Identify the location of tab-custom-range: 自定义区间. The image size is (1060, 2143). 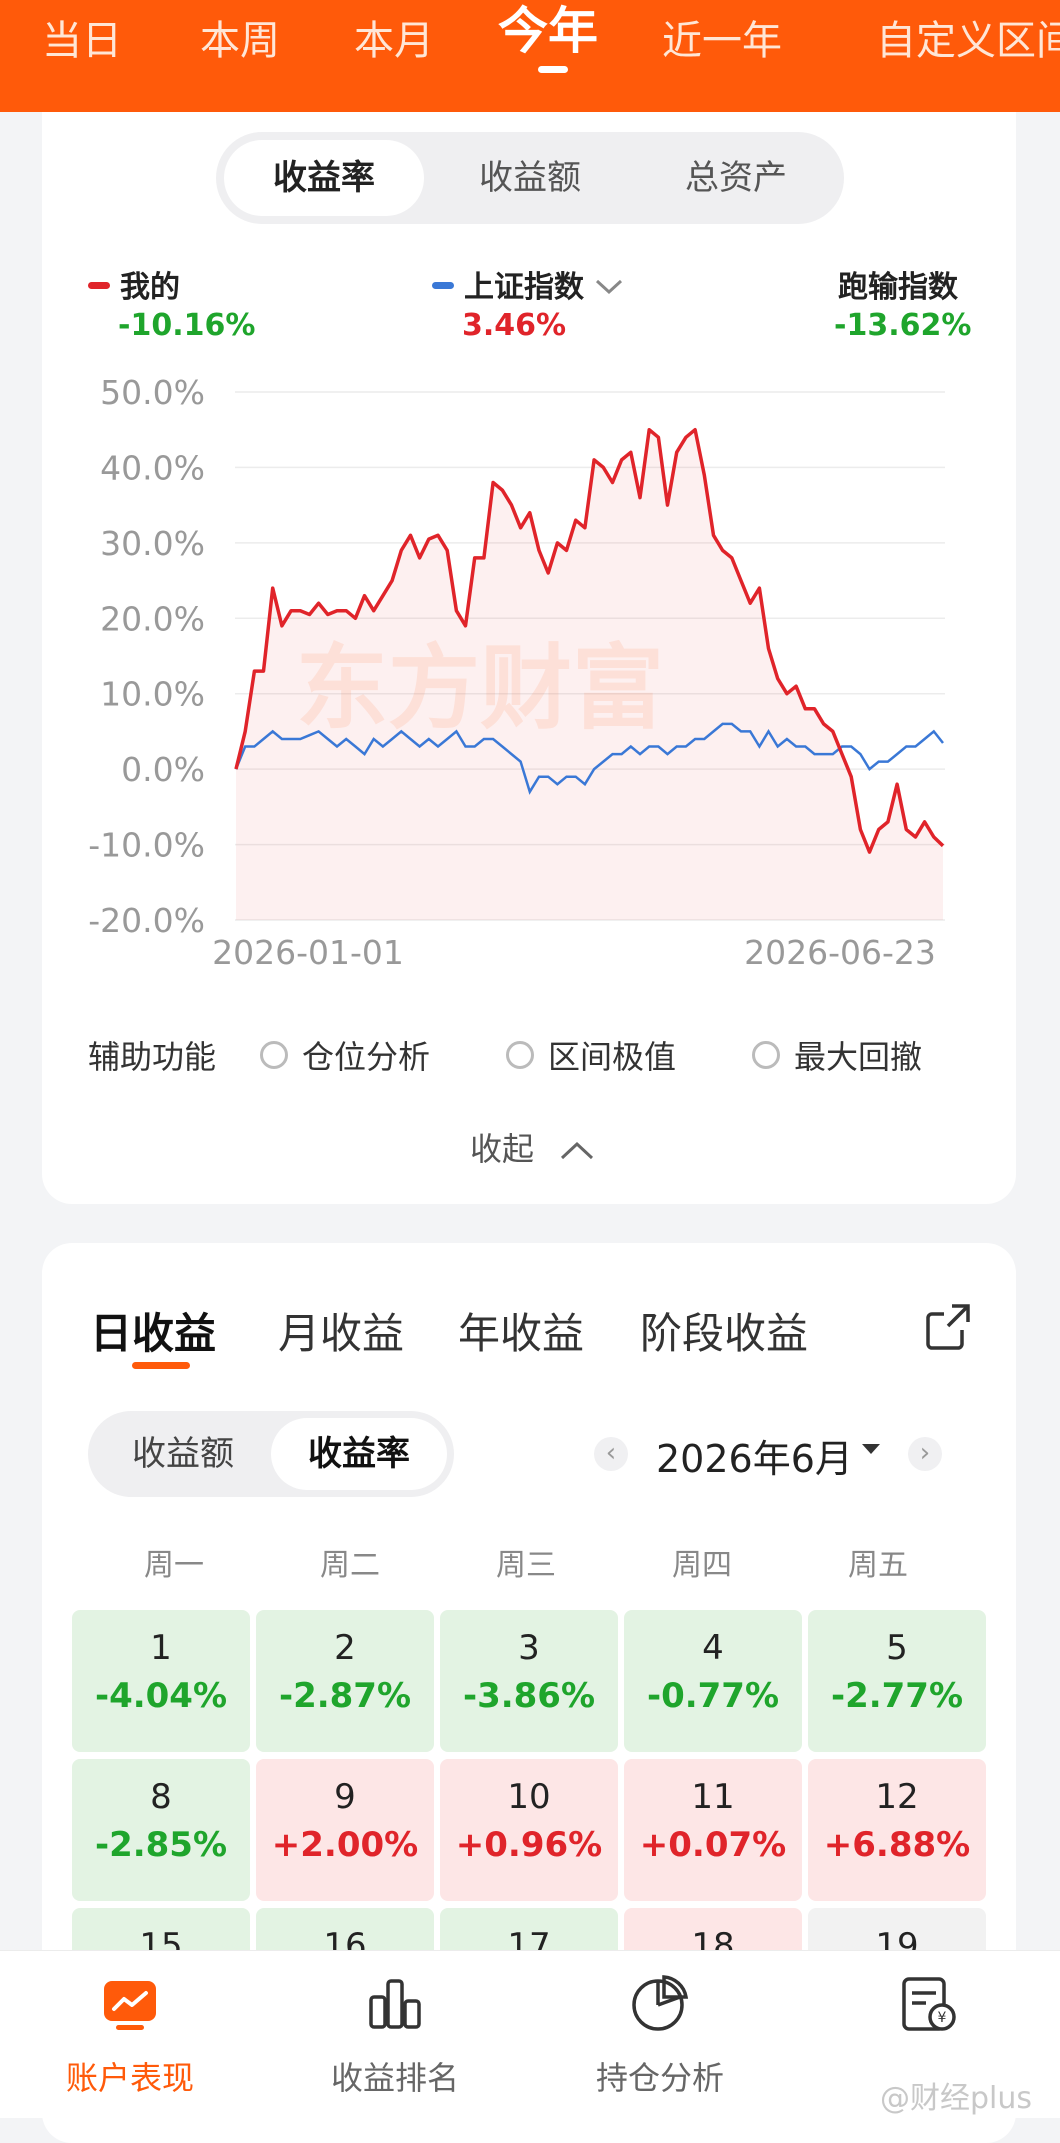
(968, 41).